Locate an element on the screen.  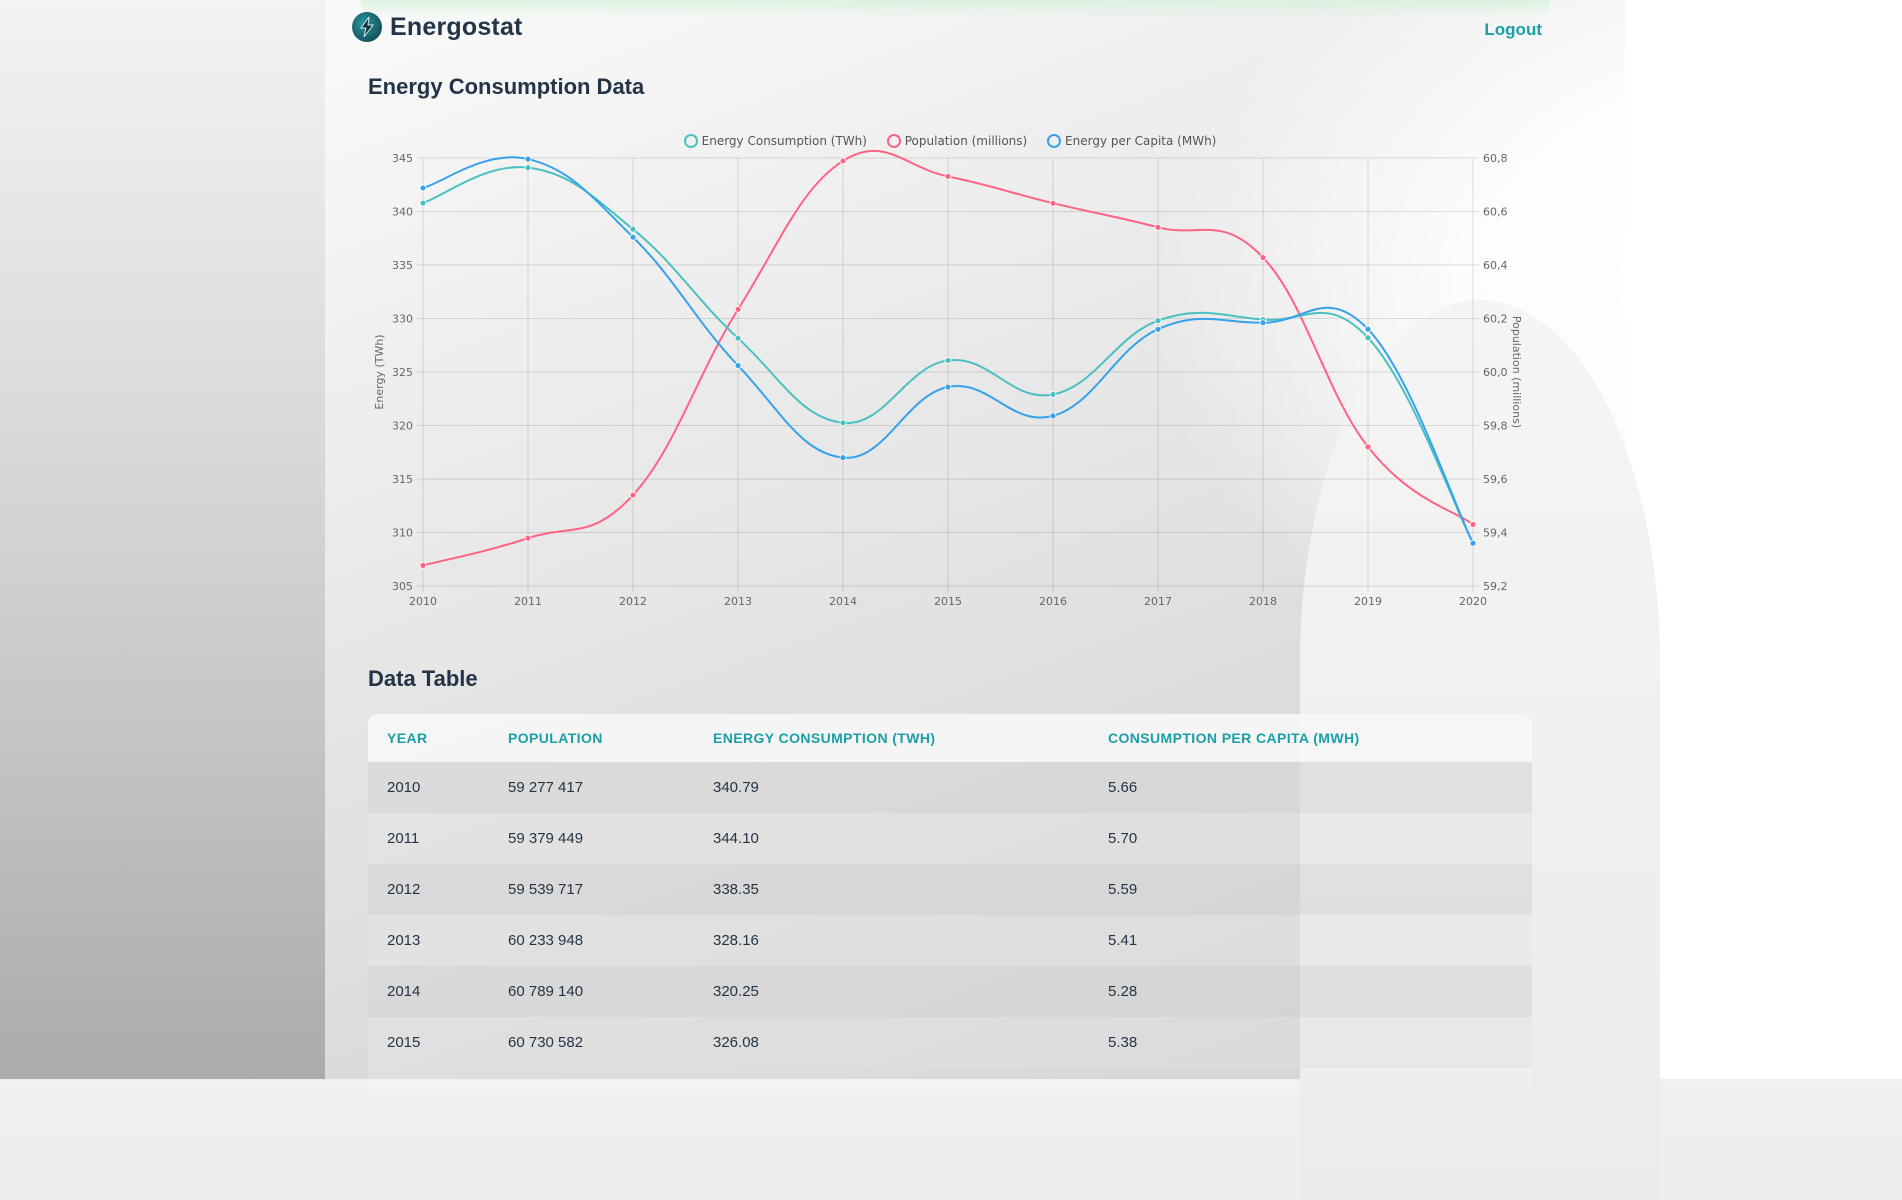
cell-energy: 340.79 is located at coordinates (736, 787).